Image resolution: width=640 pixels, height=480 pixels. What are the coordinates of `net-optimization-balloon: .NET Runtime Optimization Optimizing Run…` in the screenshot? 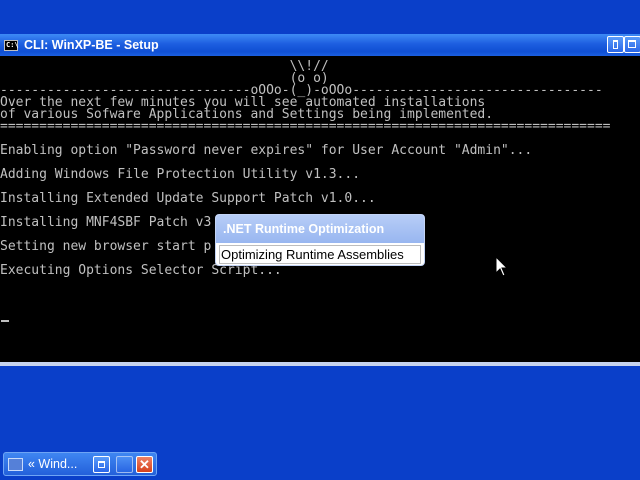 It's located at (320, 240).